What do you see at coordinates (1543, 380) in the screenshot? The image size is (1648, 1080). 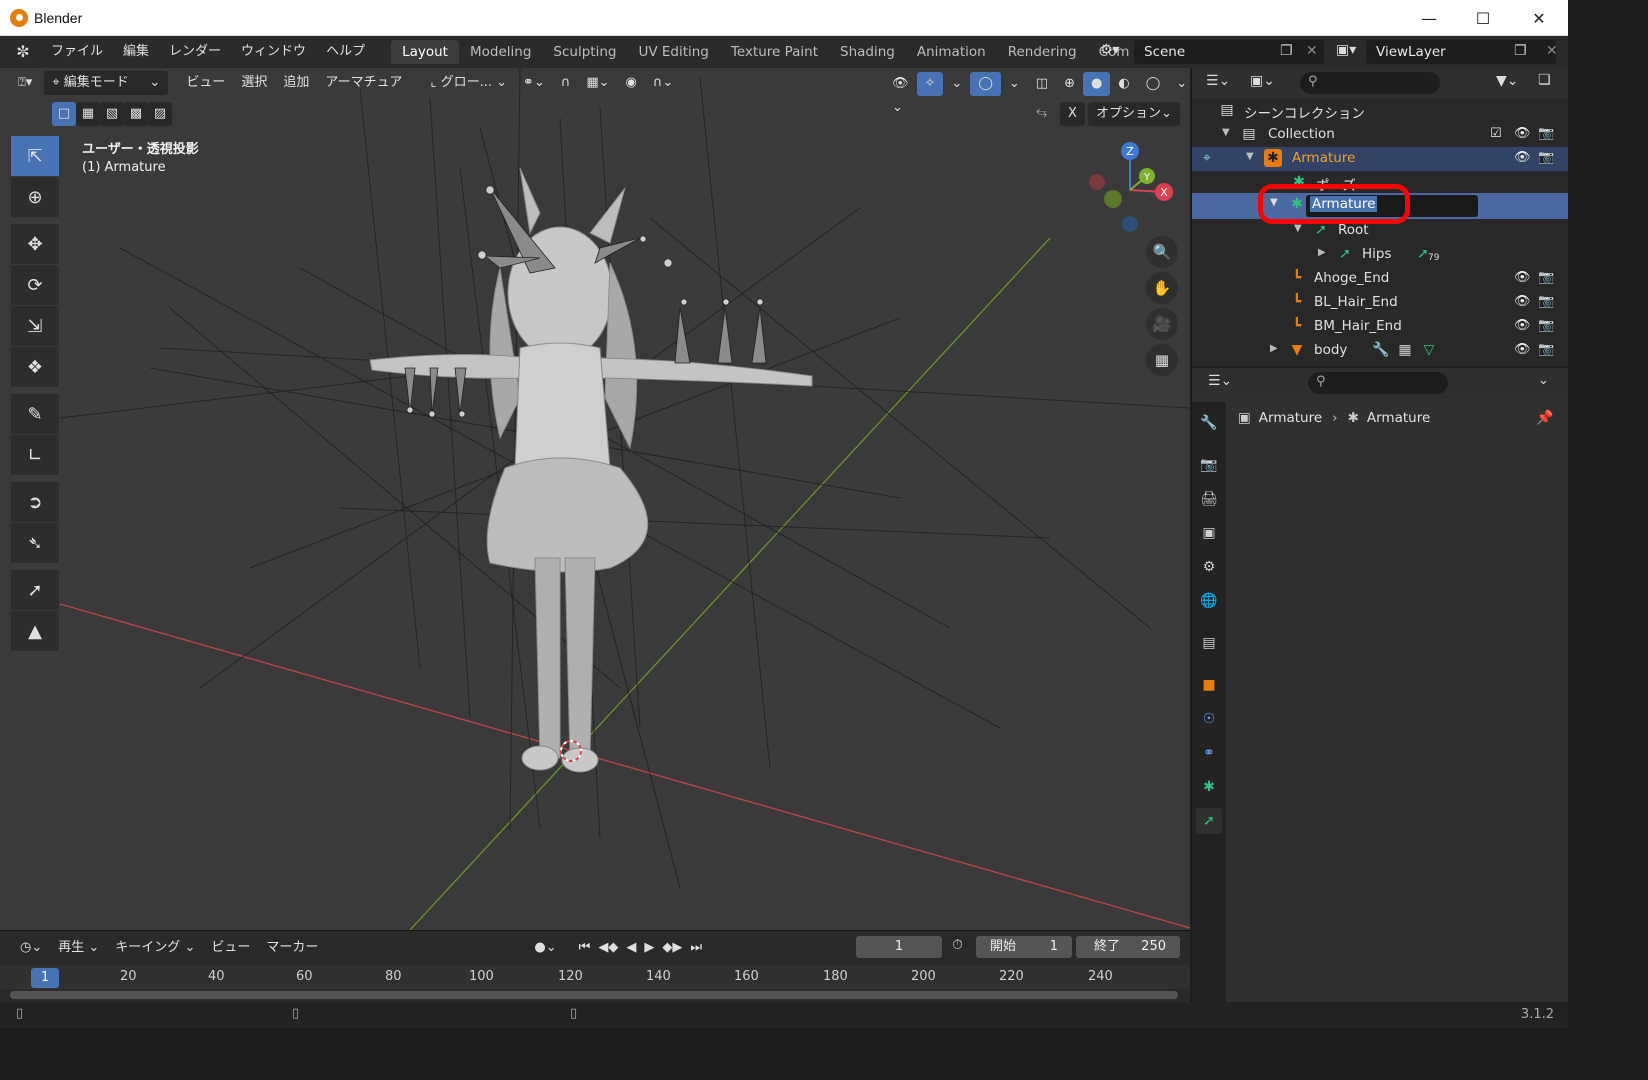 I see `properties-options-icon: ⌄` at bounding box center [1543, 380].